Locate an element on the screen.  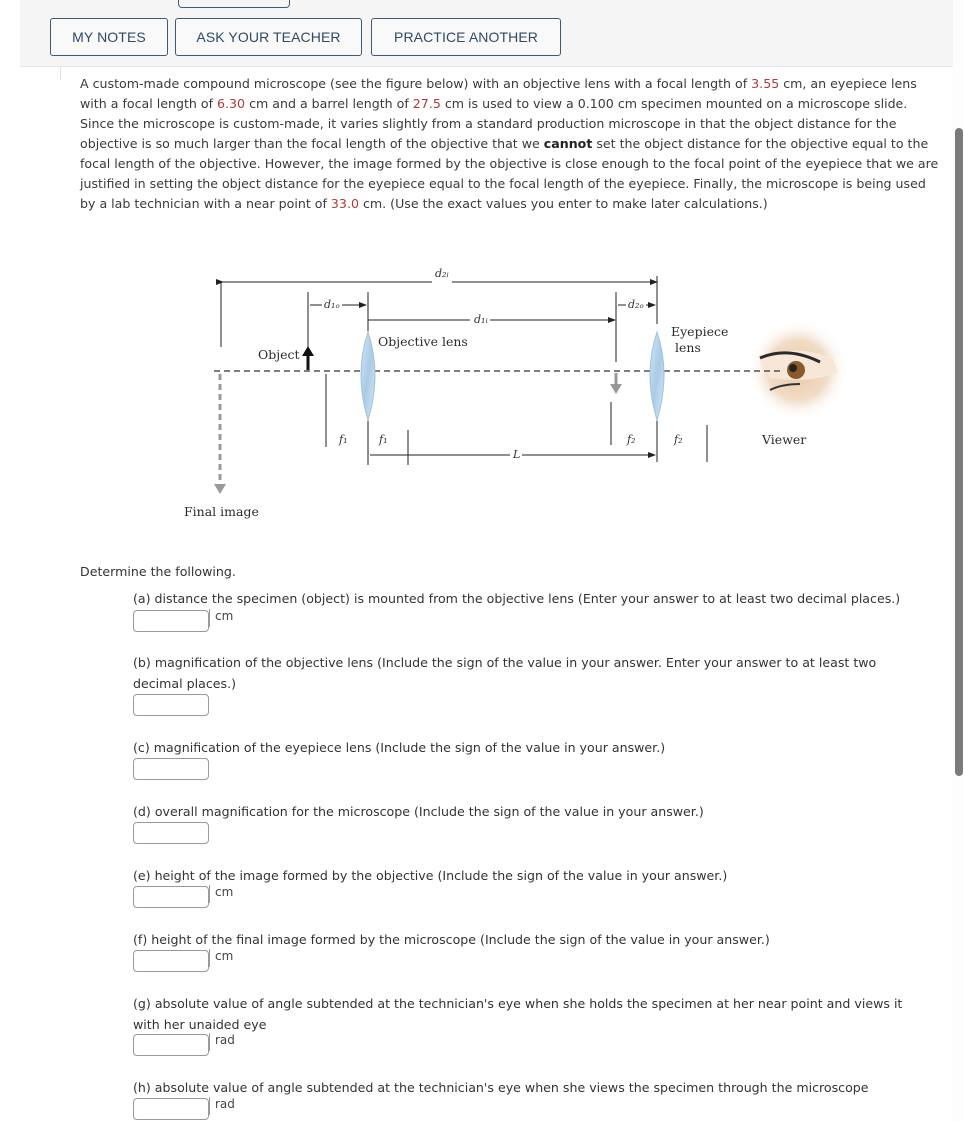
answer-a-input is located at coordinates (171, 621).